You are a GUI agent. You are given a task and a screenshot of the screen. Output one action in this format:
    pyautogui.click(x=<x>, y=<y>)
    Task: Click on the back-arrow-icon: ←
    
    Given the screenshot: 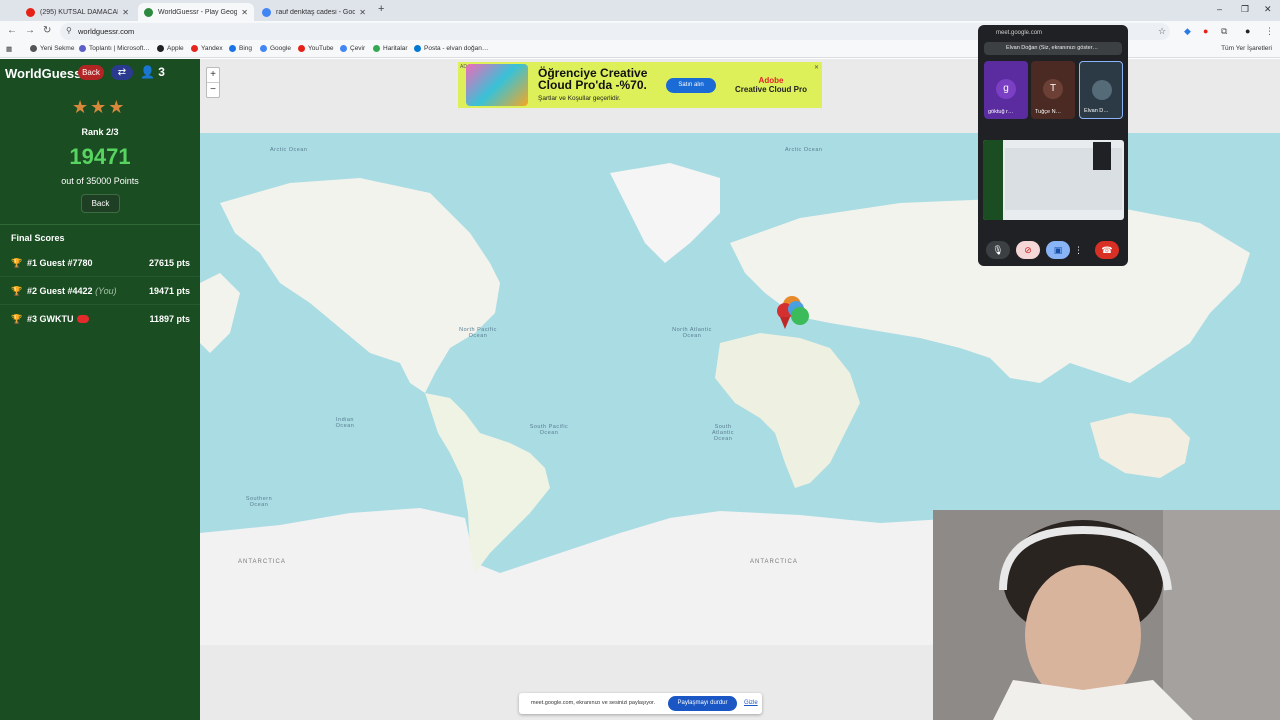 What is the action you would take?
    pyautogui.click(x=12, y=30)
    